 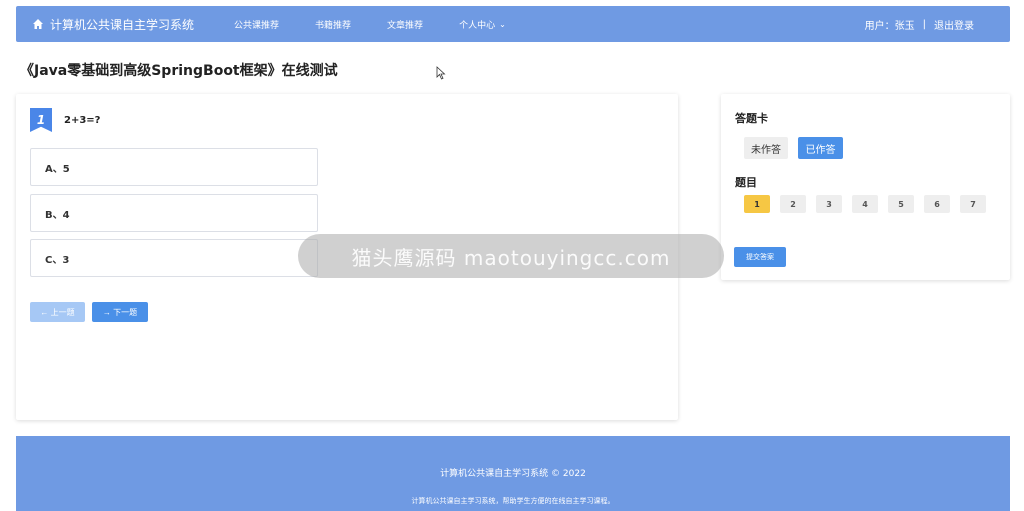 What do you see at coordinates (405, 24) in the screenshot?
I see `nav-item-articles: 文章推荐` at bounding box center [405, 24].